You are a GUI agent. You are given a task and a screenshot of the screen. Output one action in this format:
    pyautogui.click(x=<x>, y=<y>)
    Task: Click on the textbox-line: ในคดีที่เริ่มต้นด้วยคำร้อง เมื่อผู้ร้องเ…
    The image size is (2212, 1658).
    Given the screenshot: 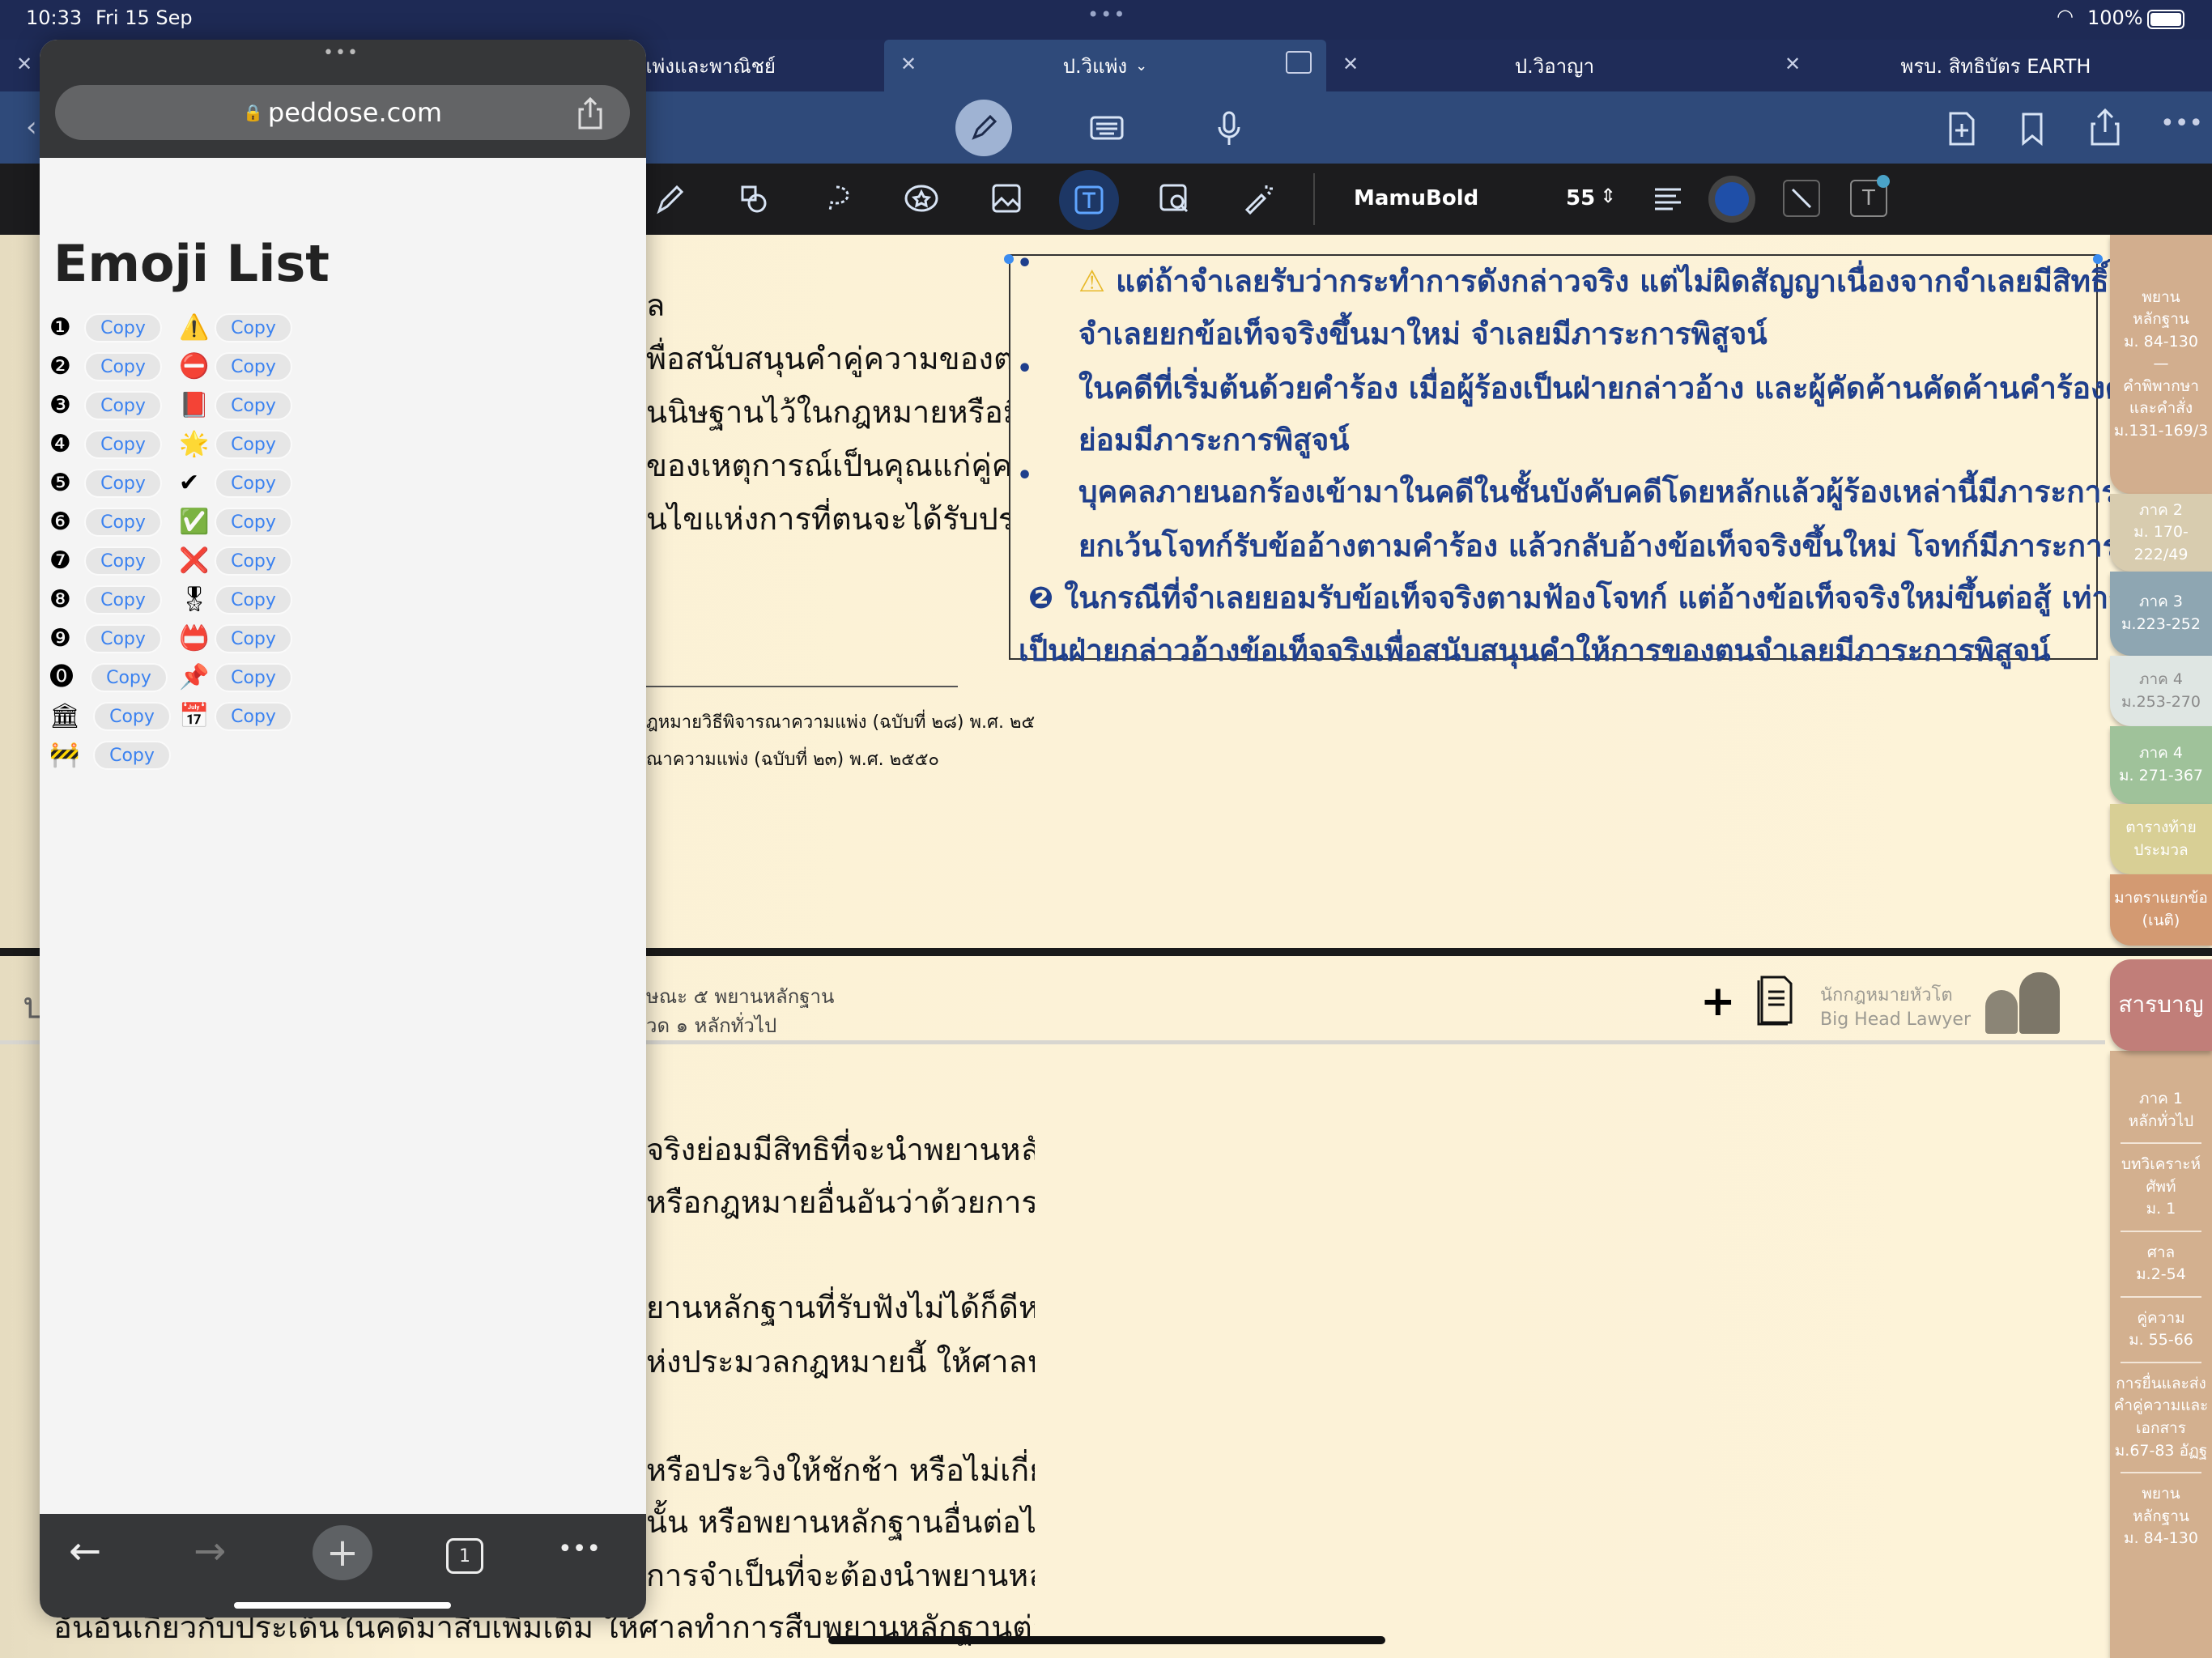 What is the action you would take?
    pyautogui.click(x=1594, y=388)
    